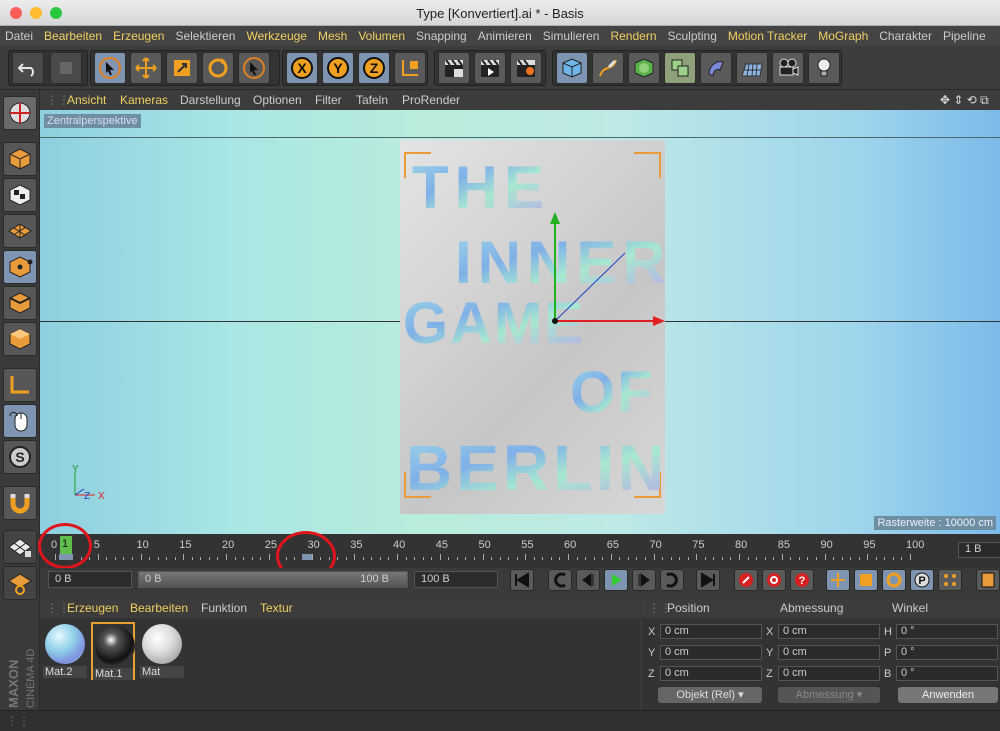 This screenshot has height=731, width=1000. What do you see at coordinates (950, 580) in the screenshot?
I see `key-pla-button` at bounding box center [950, 580].